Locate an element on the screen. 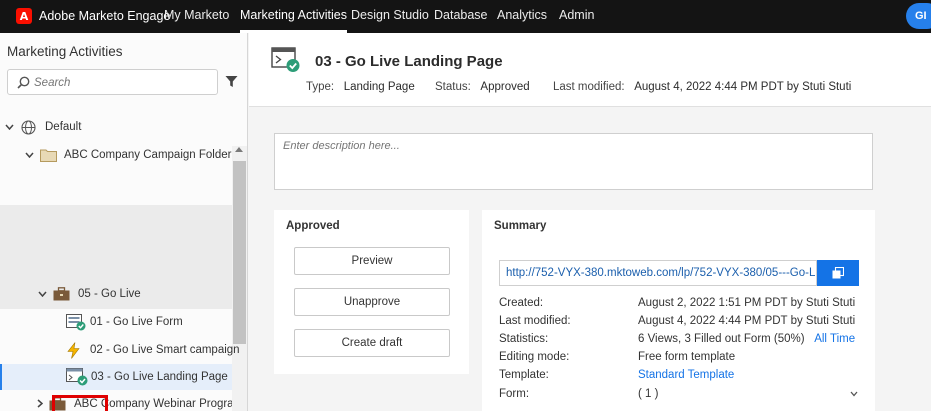  tree-item-label: ABC Company Campaign Folder is located at coordinates (148, 155).